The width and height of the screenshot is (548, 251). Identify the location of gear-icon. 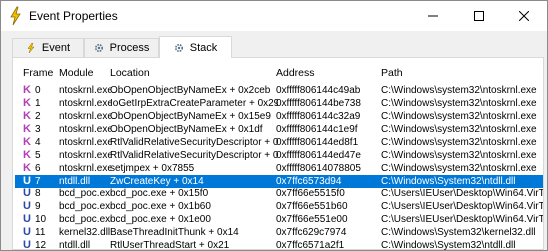
(178, 47).